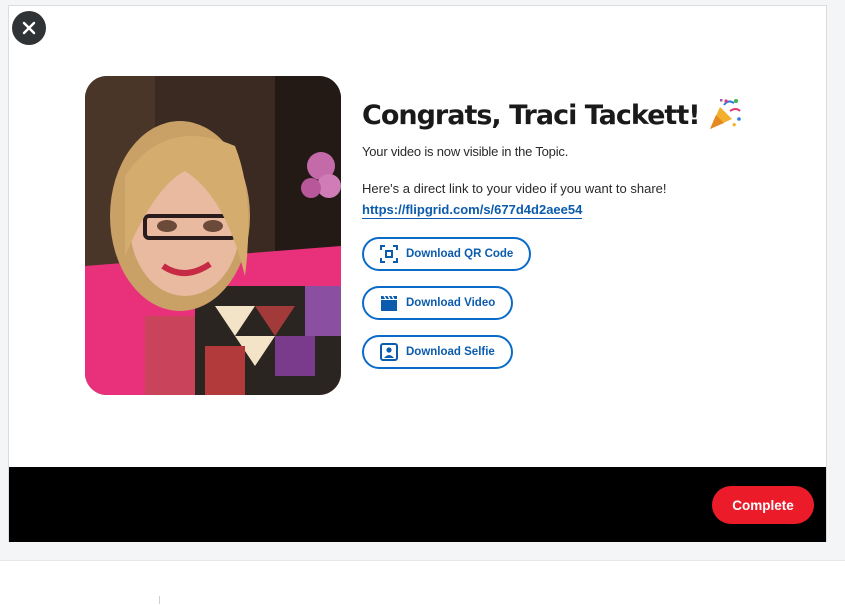 The image size is (845, 605). Describe the element at coordinates (472, 210) in the screenshot. I see `share-link: https://flipgrid.com/s/677d4d2aee54` at that location.